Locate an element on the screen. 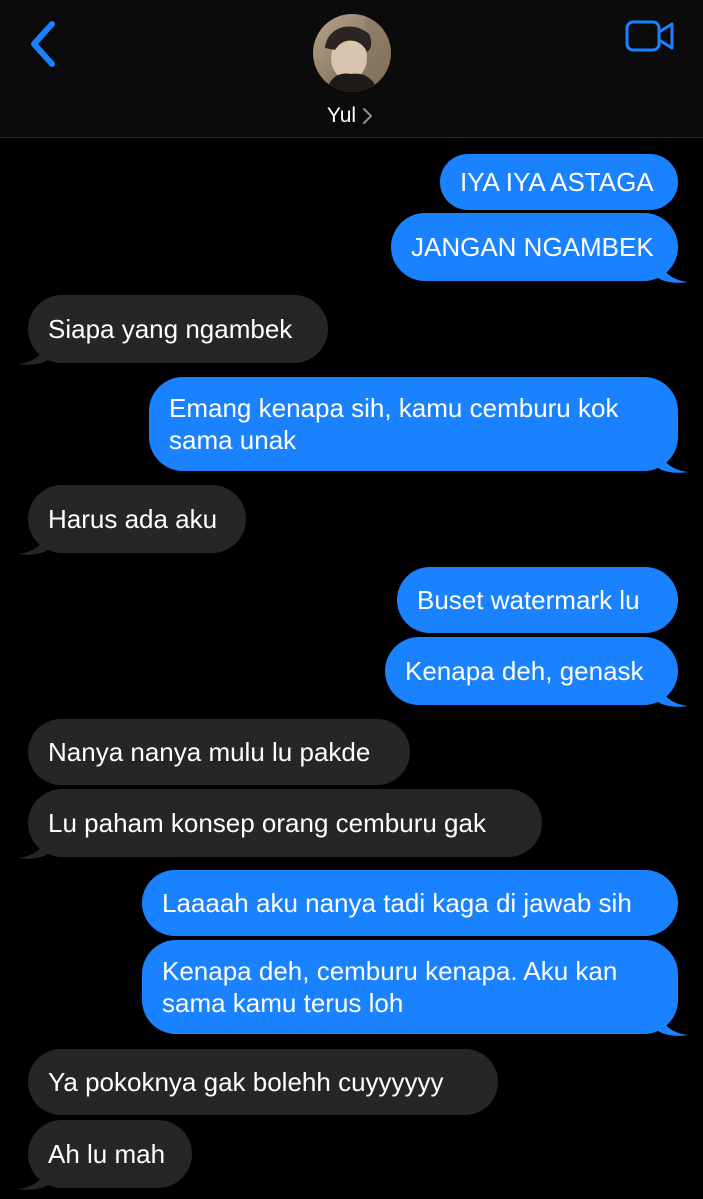 The width and height of the screenshot is (703, 1199). message-sent: Kenapa deh, genask is located at coordinates (536, 672).